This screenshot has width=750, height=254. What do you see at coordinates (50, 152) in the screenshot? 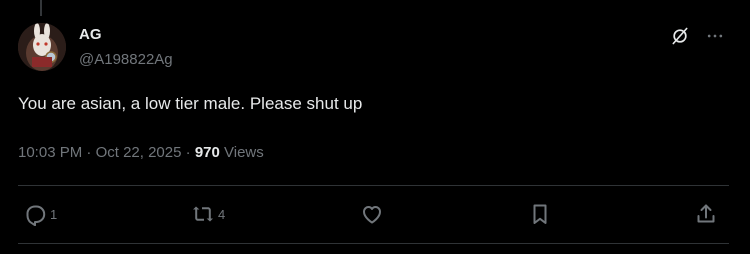
I see `tweet-time: 10:03 PM` at bounding box center [50, 152].